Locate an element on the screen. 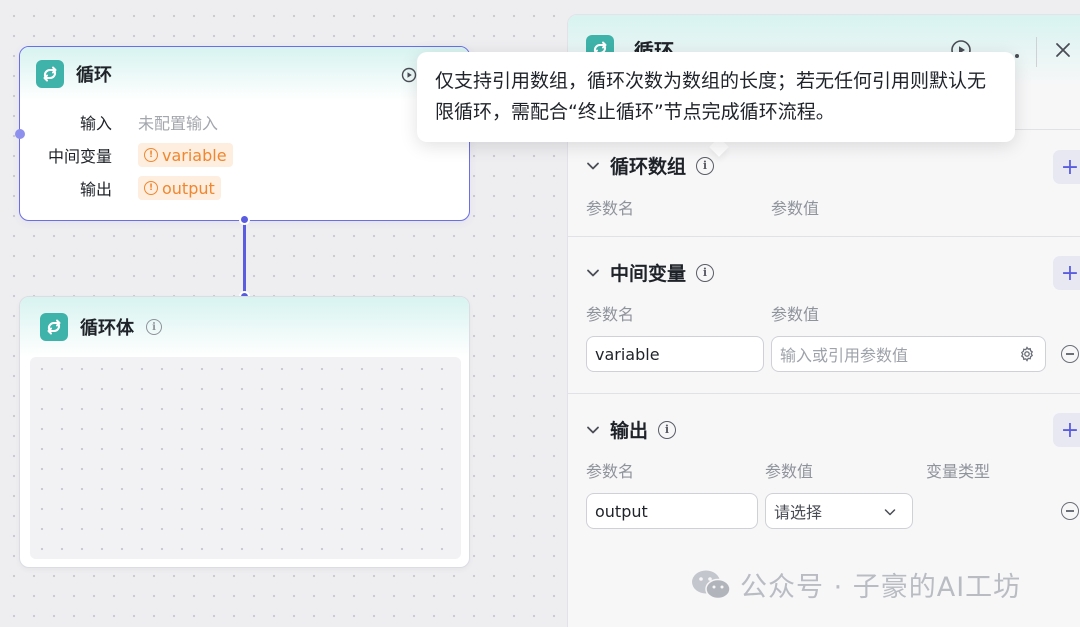 The height and width of the screenshot is (627, 1080). add-output-button: + is located at coordinates (1066, 430).